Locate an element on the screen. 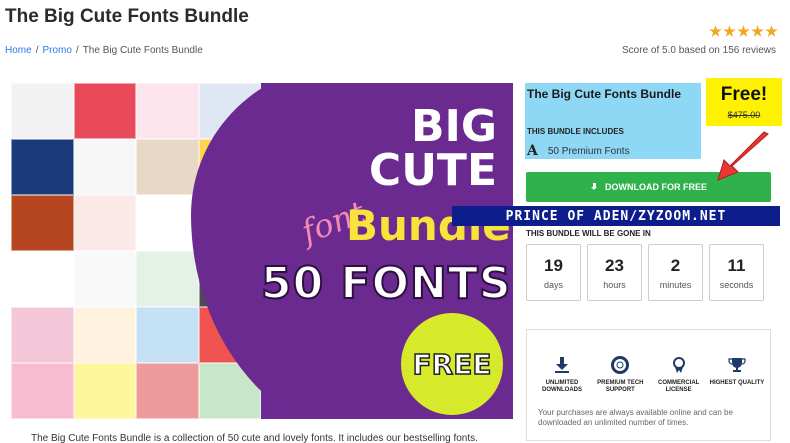 The height and width of the screenshot is (443, 790). countdown-hours: 23 hours is located at coordinates (614, 272).